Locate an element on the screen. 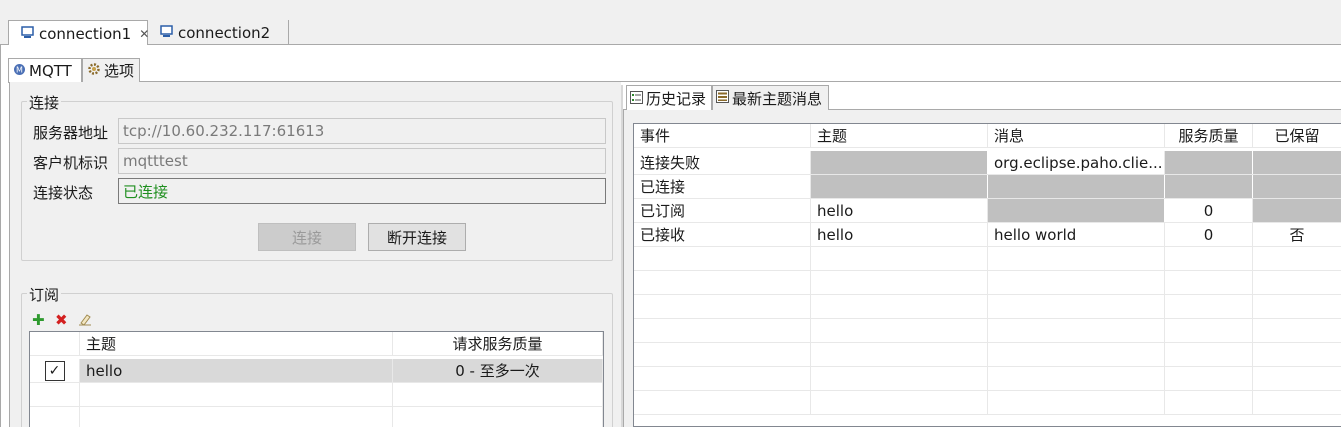  row-check-cell: ✓ is located at coordinates (55, 370).